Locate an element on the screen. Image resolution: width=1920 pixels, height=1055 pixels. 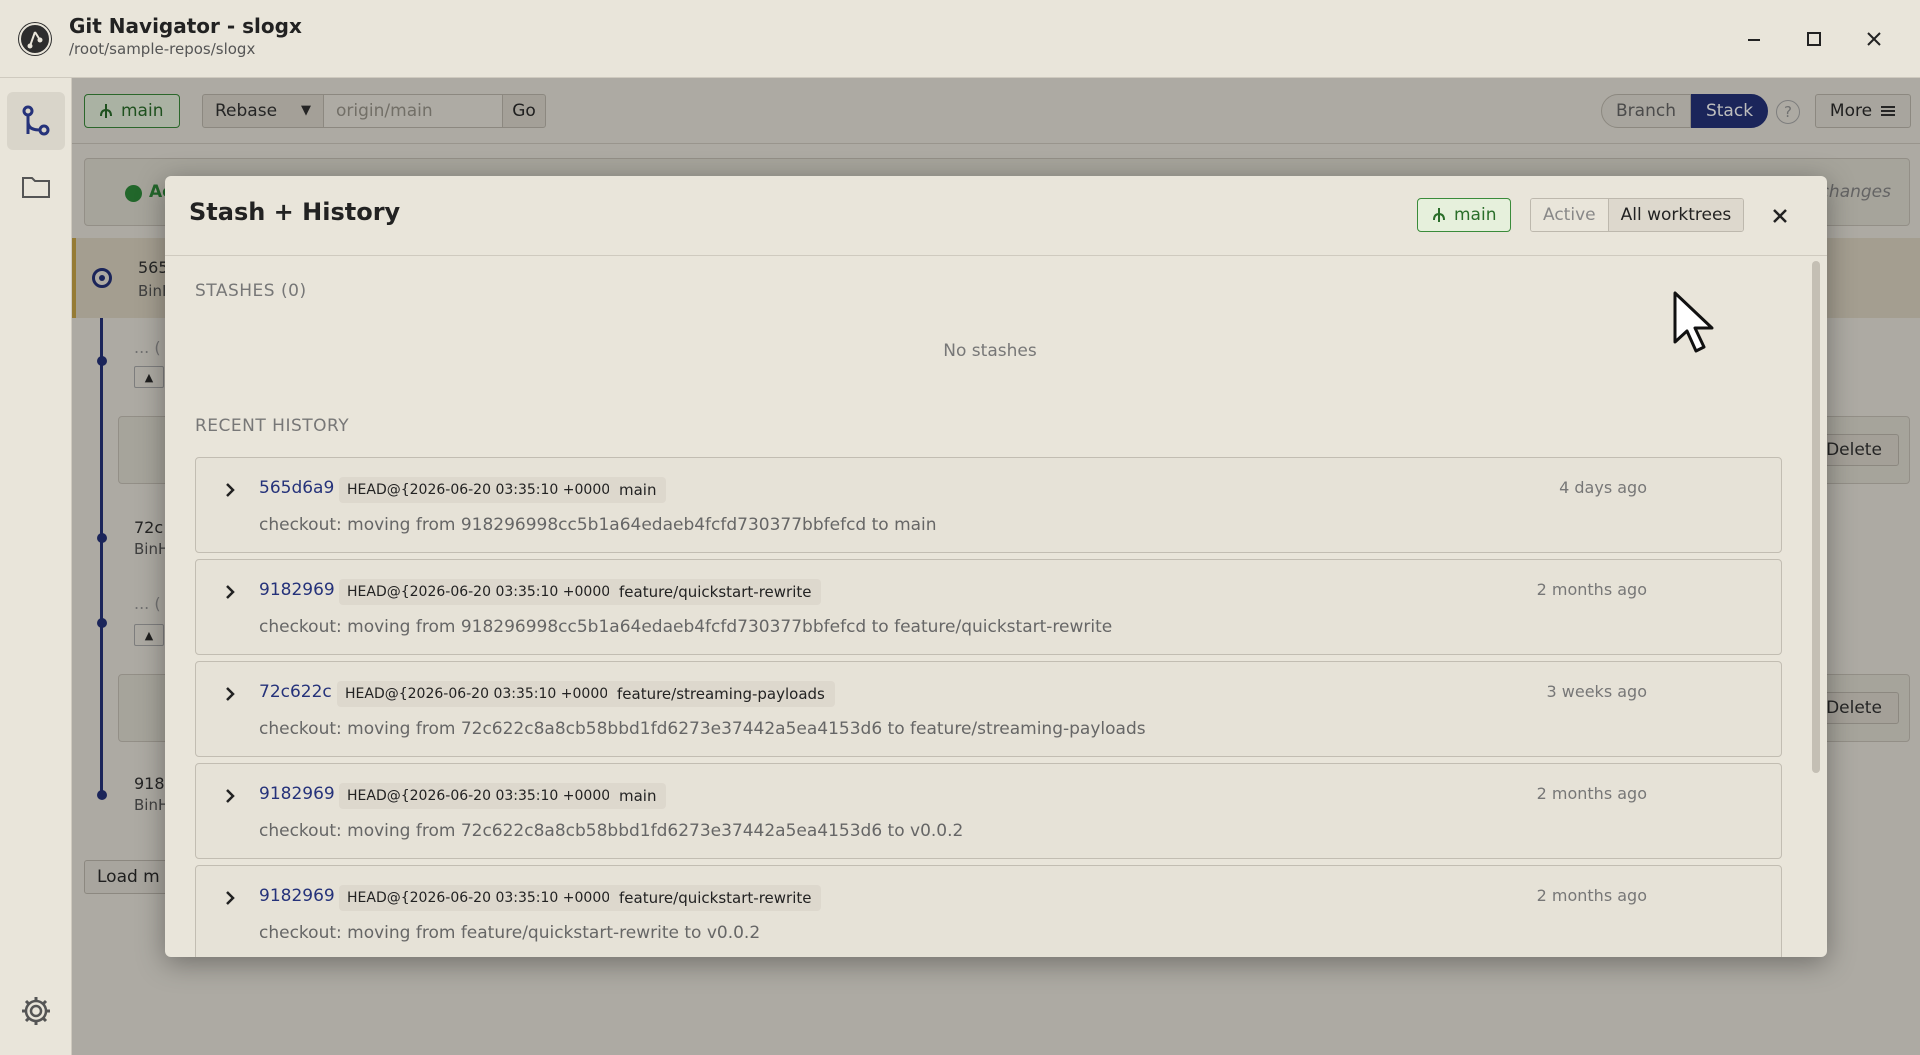
maximize-button is located at coordinates (1814, 39).